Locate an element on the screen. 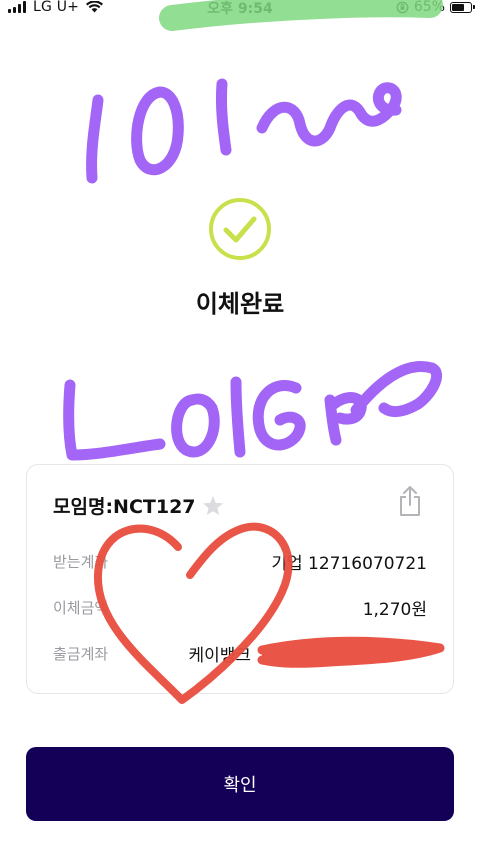  doodle-L is located at coordinates (114, 420).